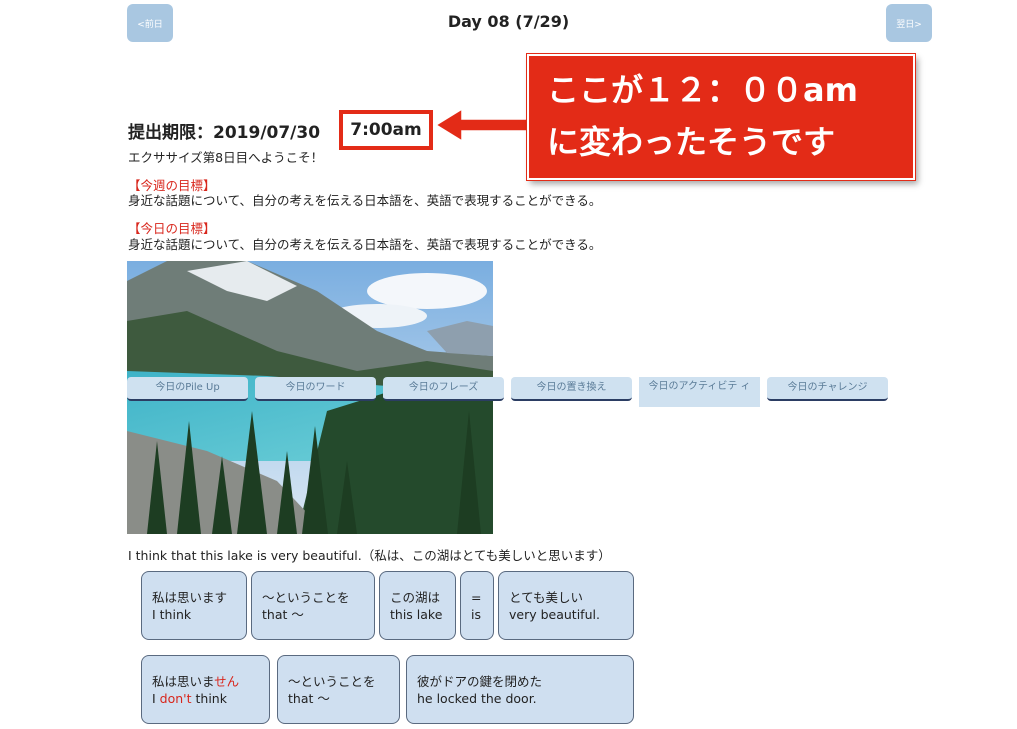  I want to click on tab-pile-up: 今日のPile Up, so click(187, 389).